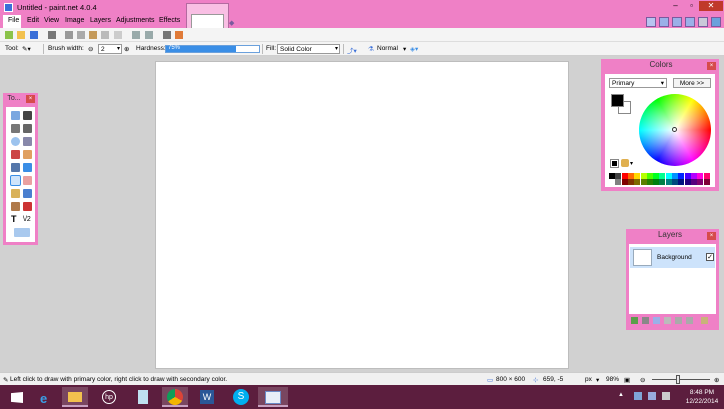 This screenshot has width=724, height=409. I want to click on color-wheel, so click(675, 130).